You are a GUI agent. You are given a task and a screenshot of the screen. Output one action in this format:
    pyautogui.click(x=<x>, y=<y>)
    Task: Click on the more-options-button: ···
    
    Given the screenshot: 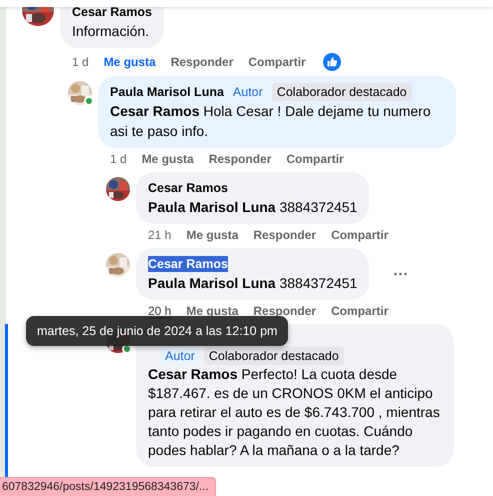 What is the action you would take?
    pyautogui.click(x=400, y=274)
    